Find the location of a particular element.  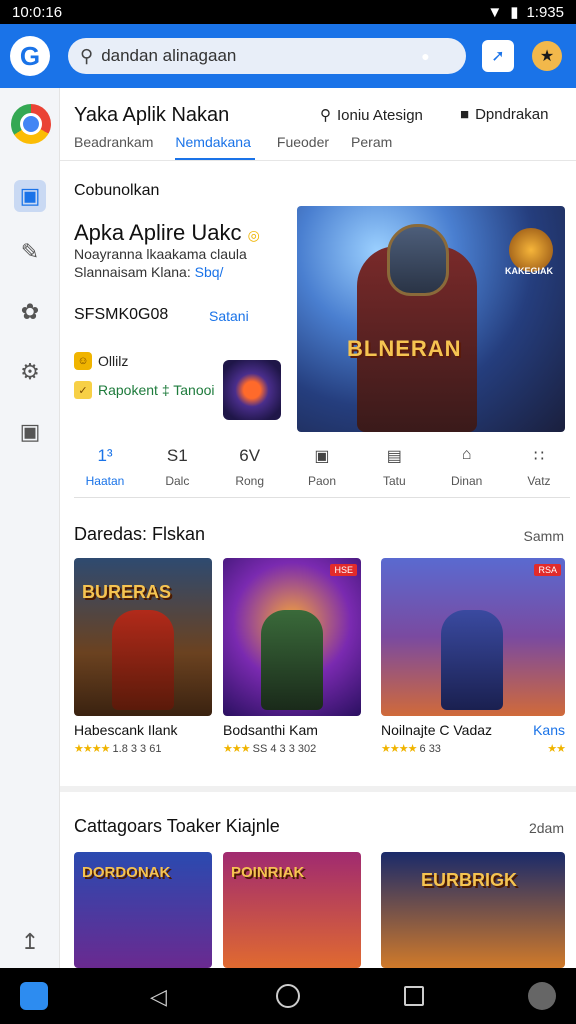

stat-3: ▣ Paon is located at coordinates (322, 471).